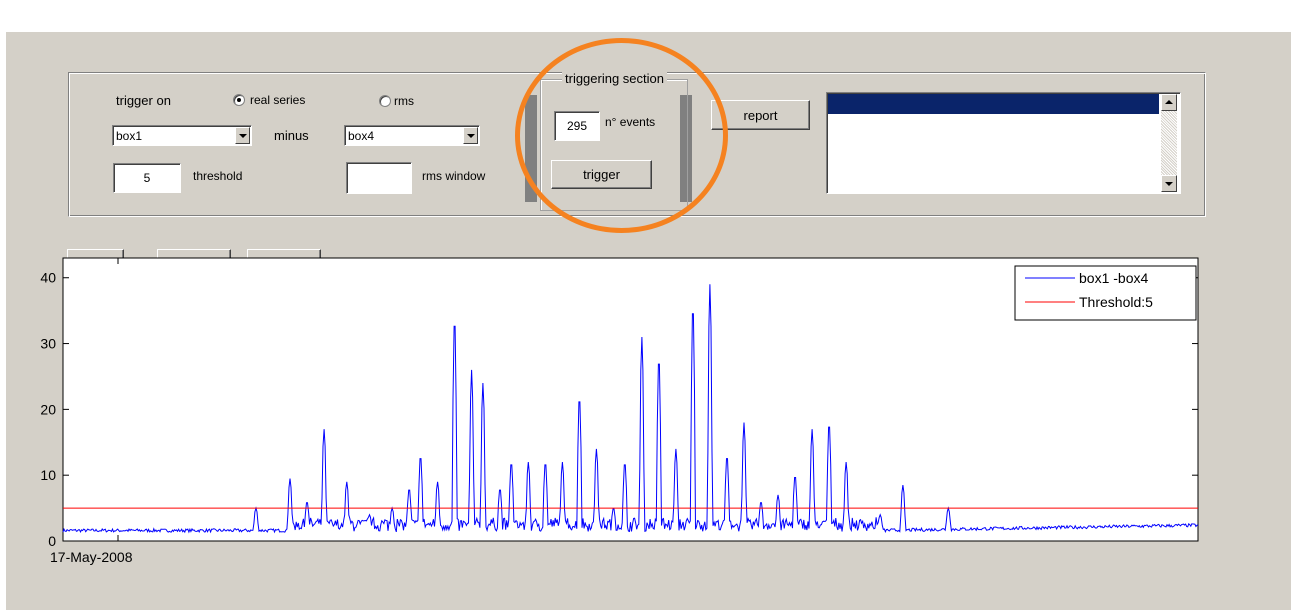 This screenshot has width=1291, height=610. Describe the element at coordinates (48, 278) in the screenshot. I see `y-tick-label: 40` at that location.